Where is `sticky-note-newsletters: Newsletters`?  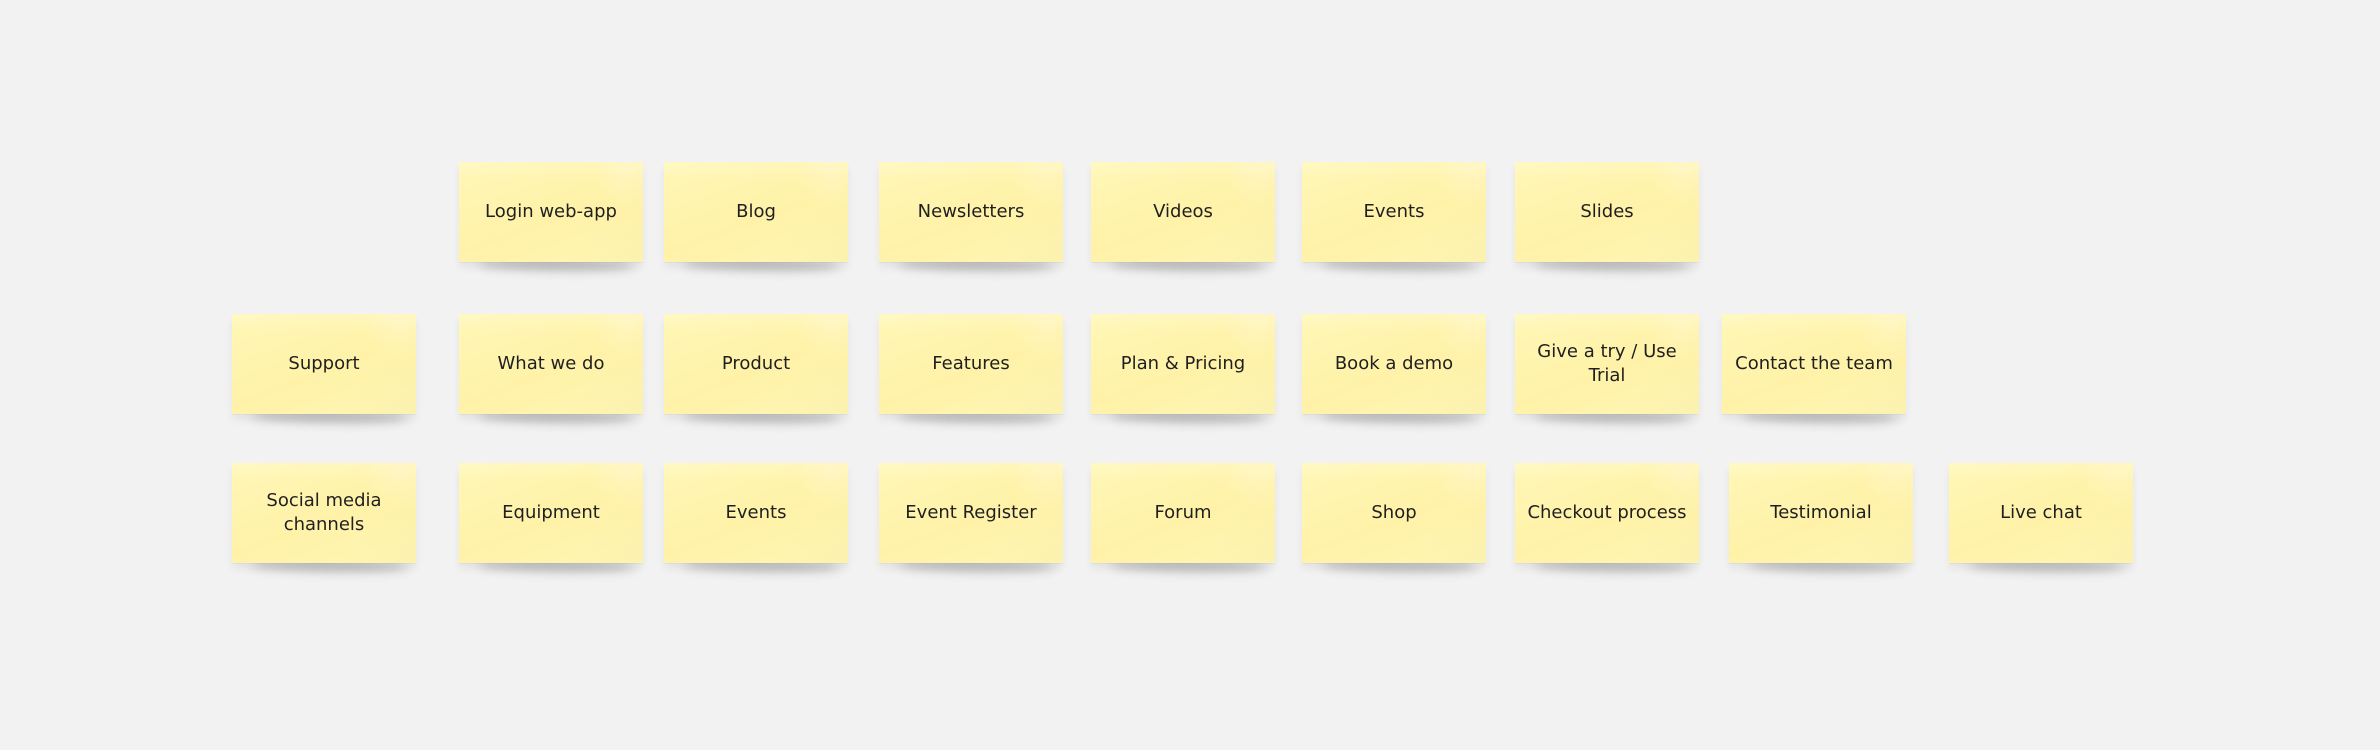
sticky-note-newsletters: Newsletters is located at coordinates (971, 212).